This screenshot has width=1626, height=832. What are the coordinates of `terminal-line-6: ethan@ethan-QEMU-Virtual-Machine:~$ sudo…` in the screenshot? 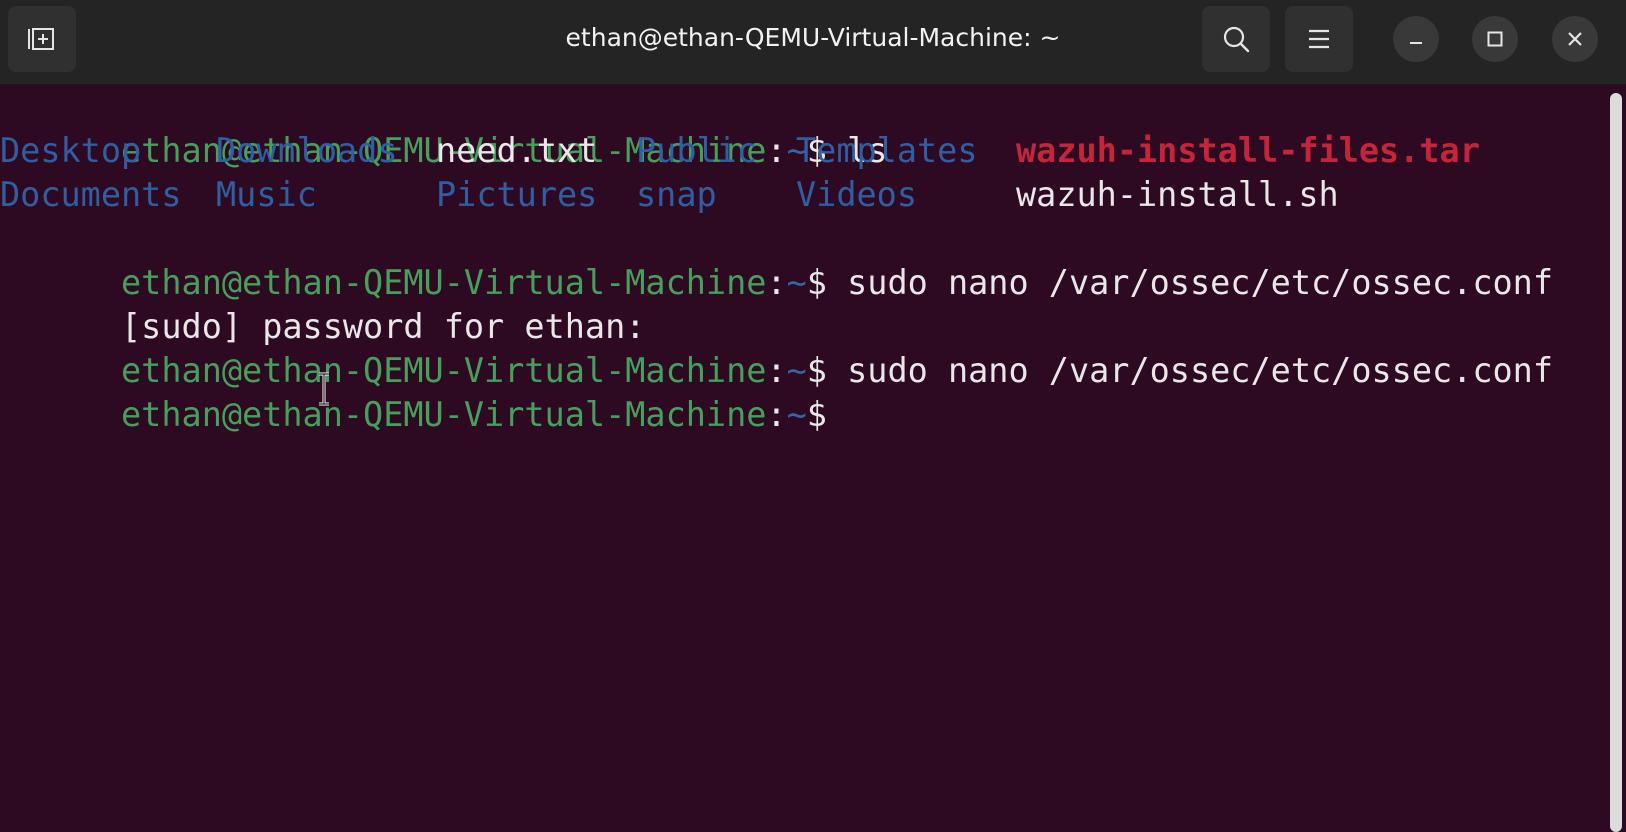 It's located at (776, 347).